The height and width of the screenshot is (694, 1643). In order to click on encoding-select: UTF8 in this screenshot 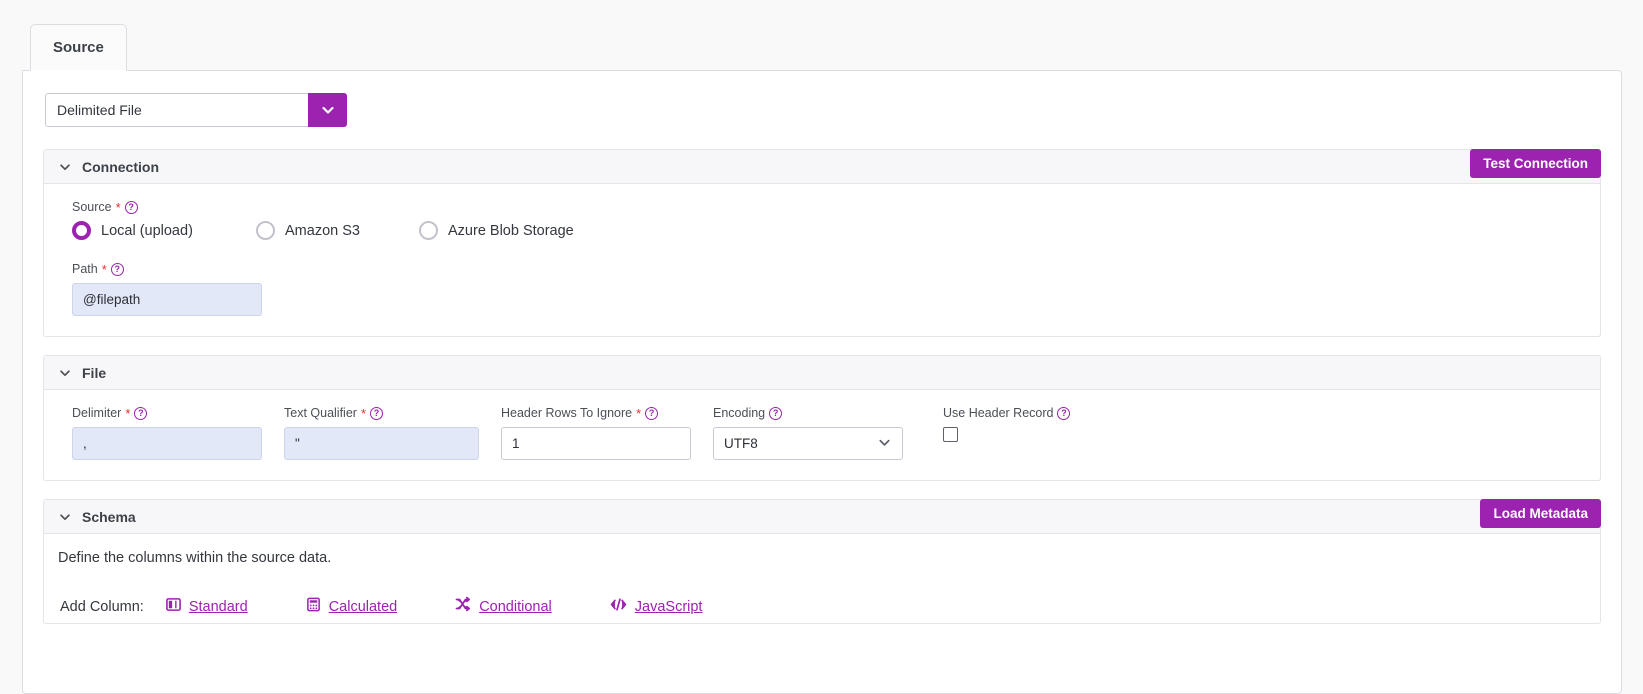, I will do `click(808, 443)`.